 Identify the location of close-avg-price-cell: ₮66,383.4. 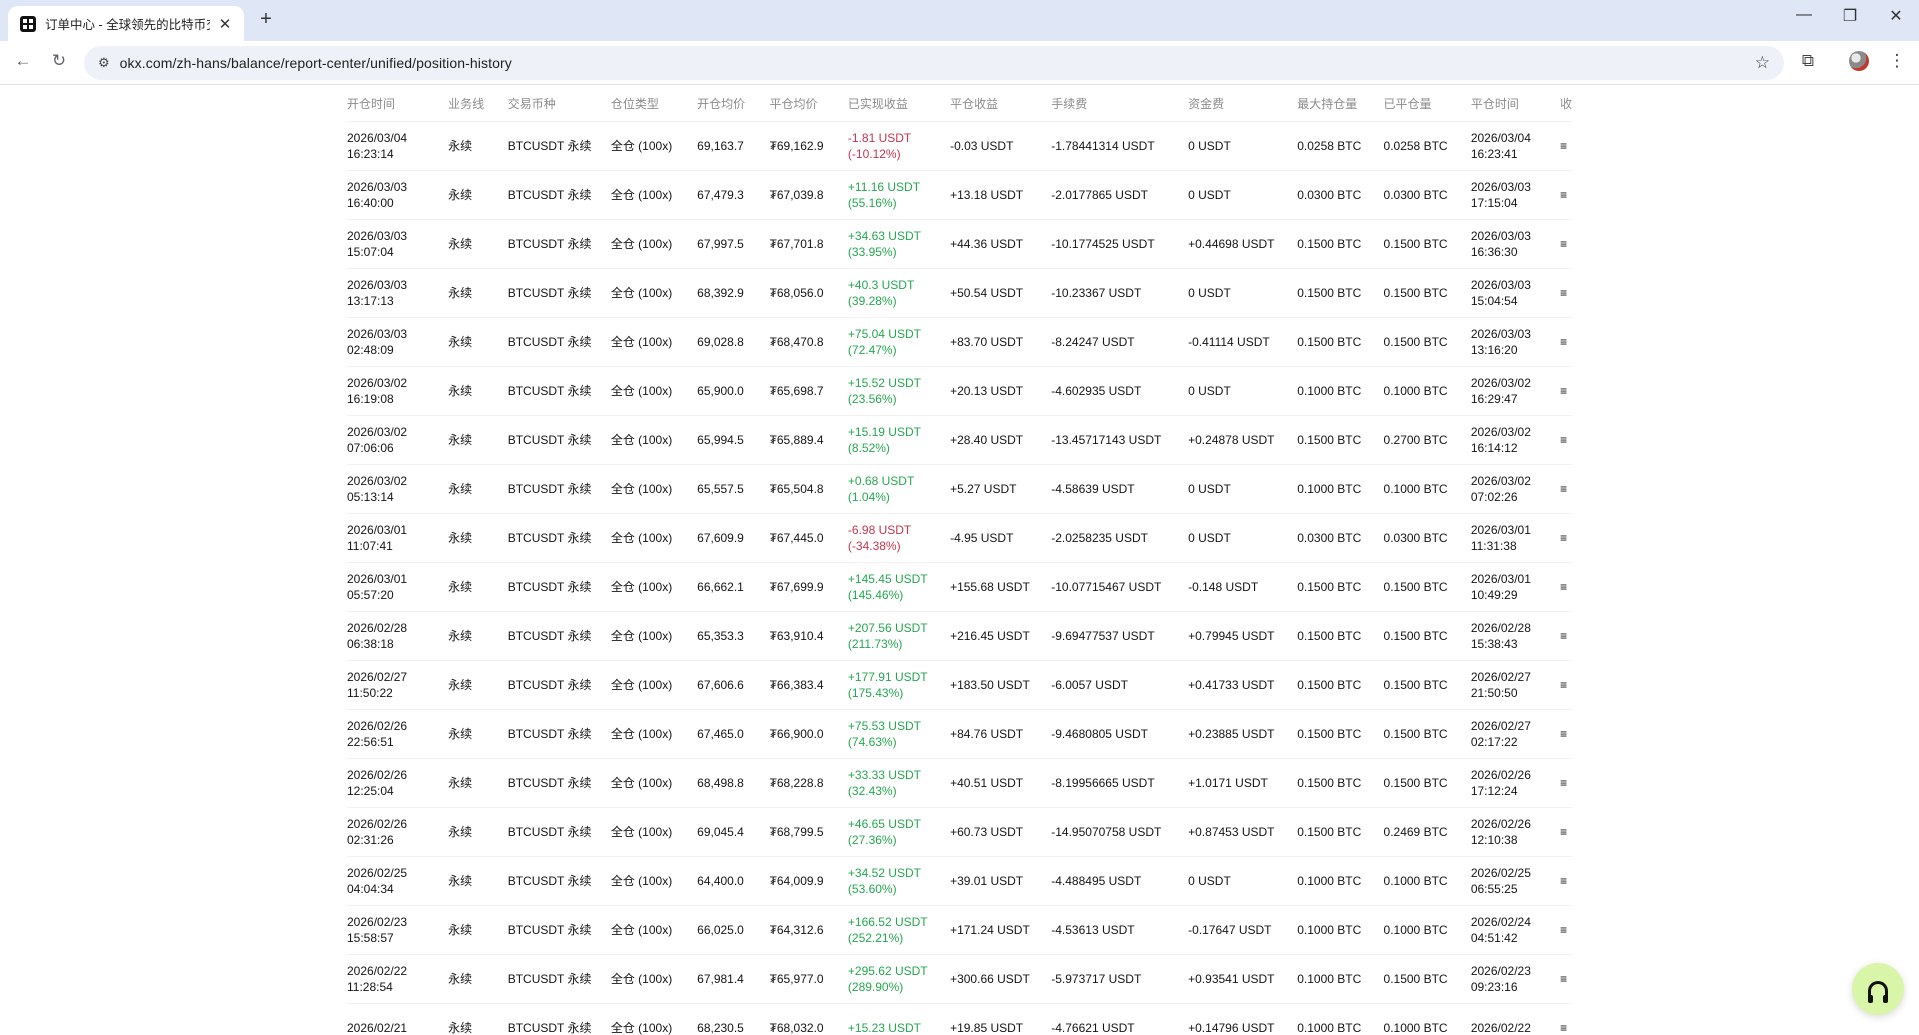
(809, 685).